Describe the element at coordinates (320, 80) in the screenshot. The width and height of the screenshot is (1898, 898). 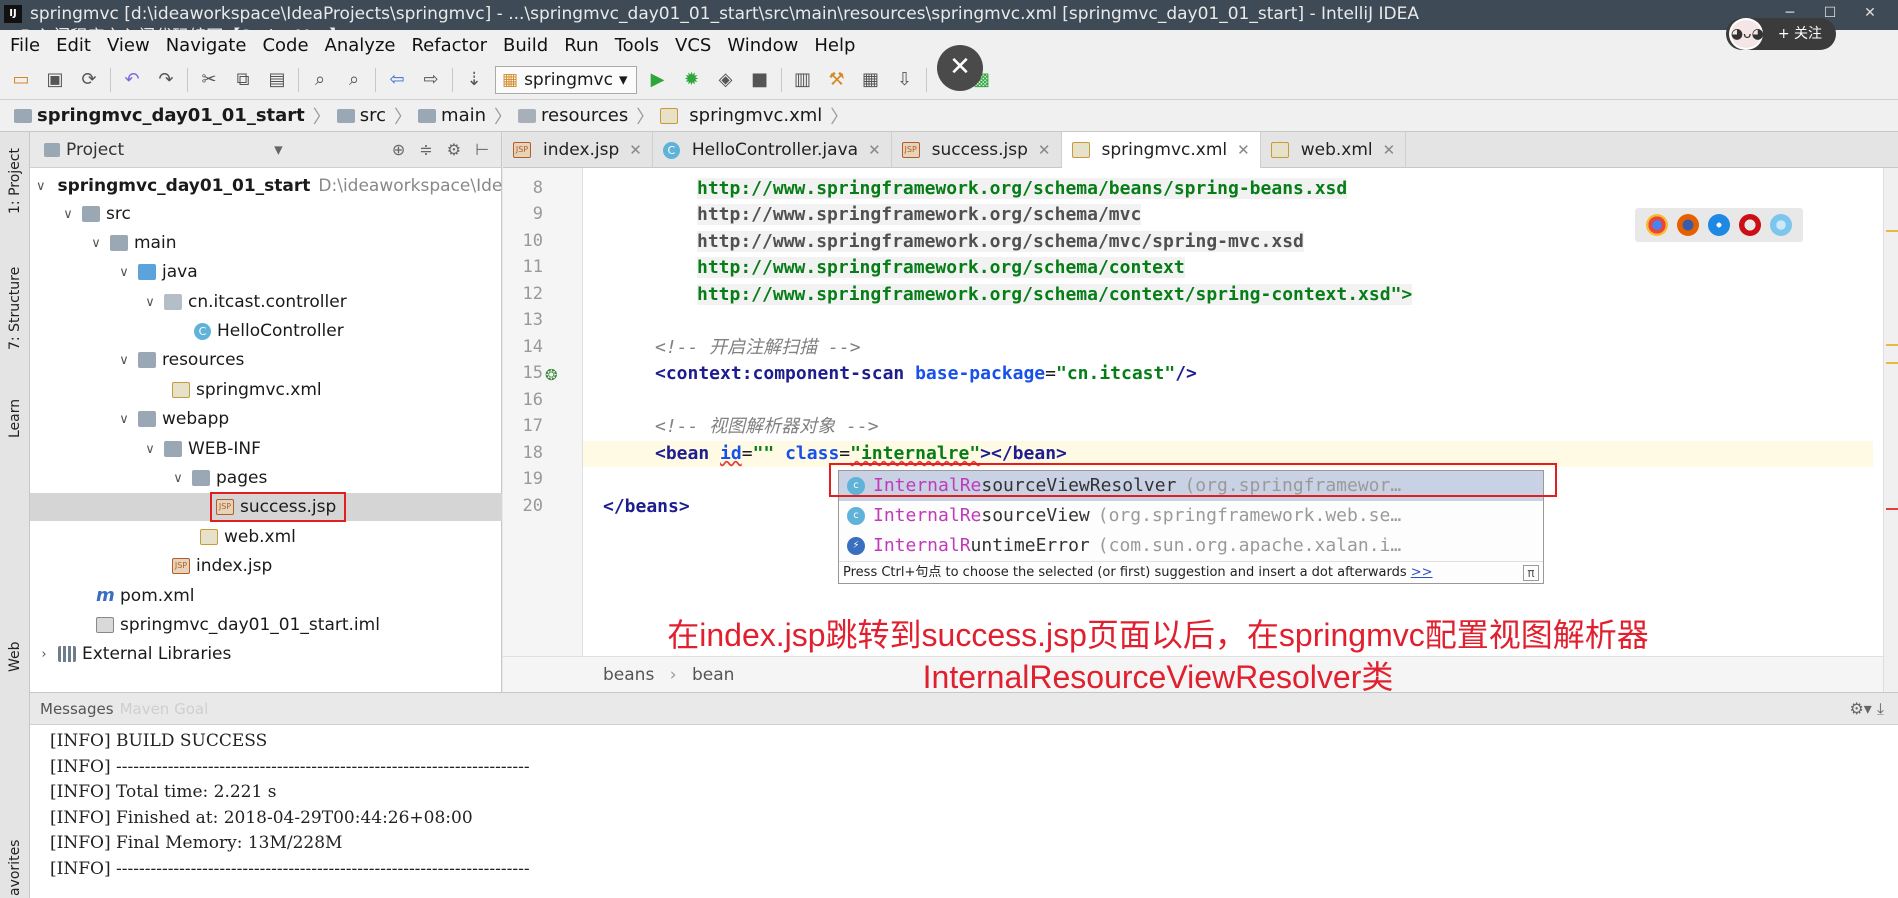
I see `find-icon: ⌕` at that location.